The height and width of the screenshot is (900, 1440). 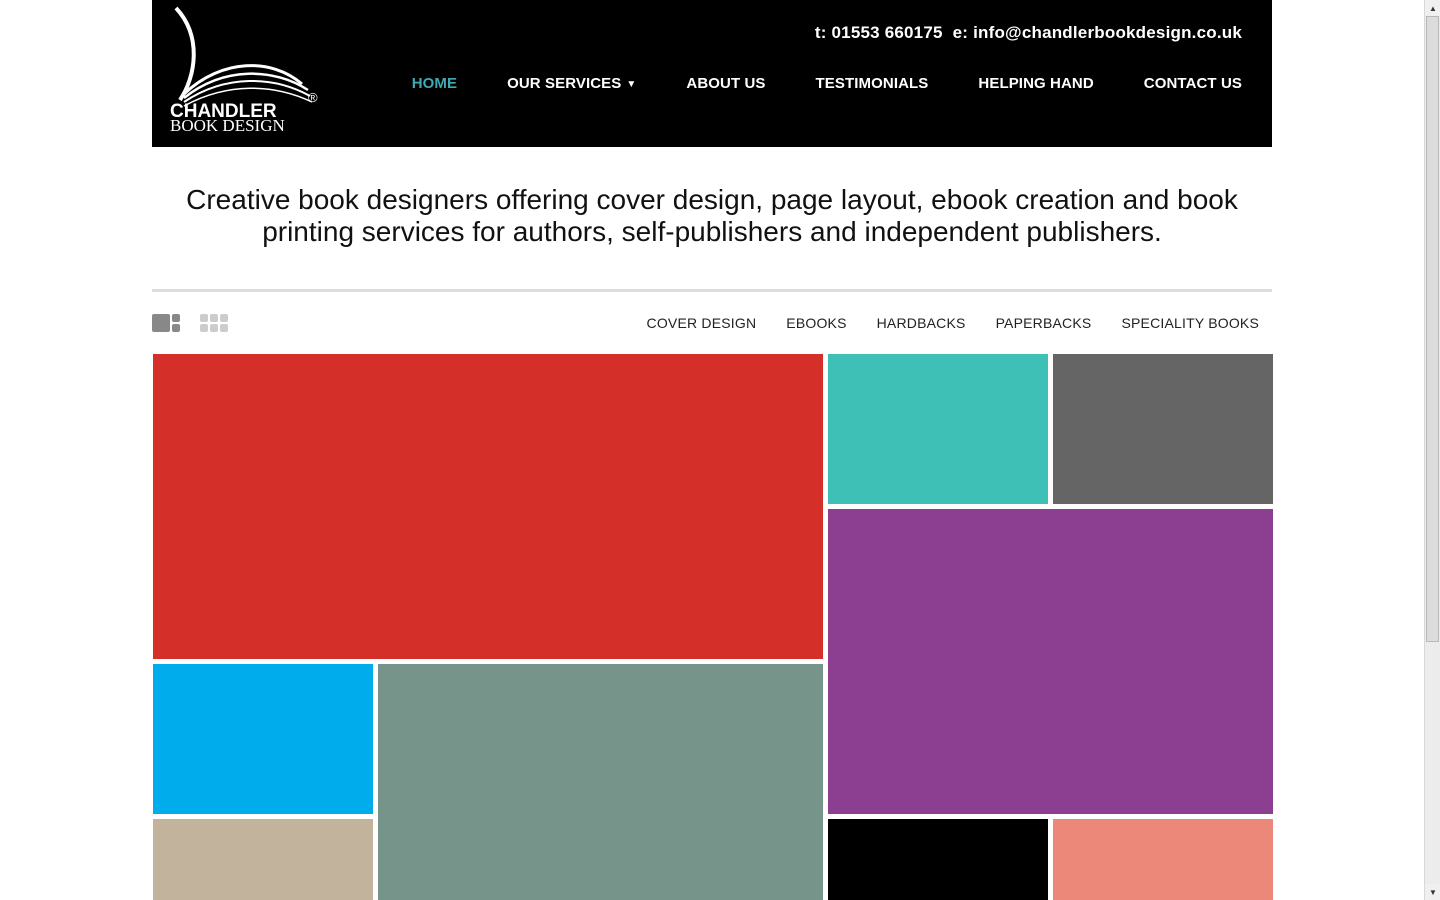 What do you see at coordinates (190, 323) in the screenshot?
I see `view-toggle` at bounding box center [190, 323].